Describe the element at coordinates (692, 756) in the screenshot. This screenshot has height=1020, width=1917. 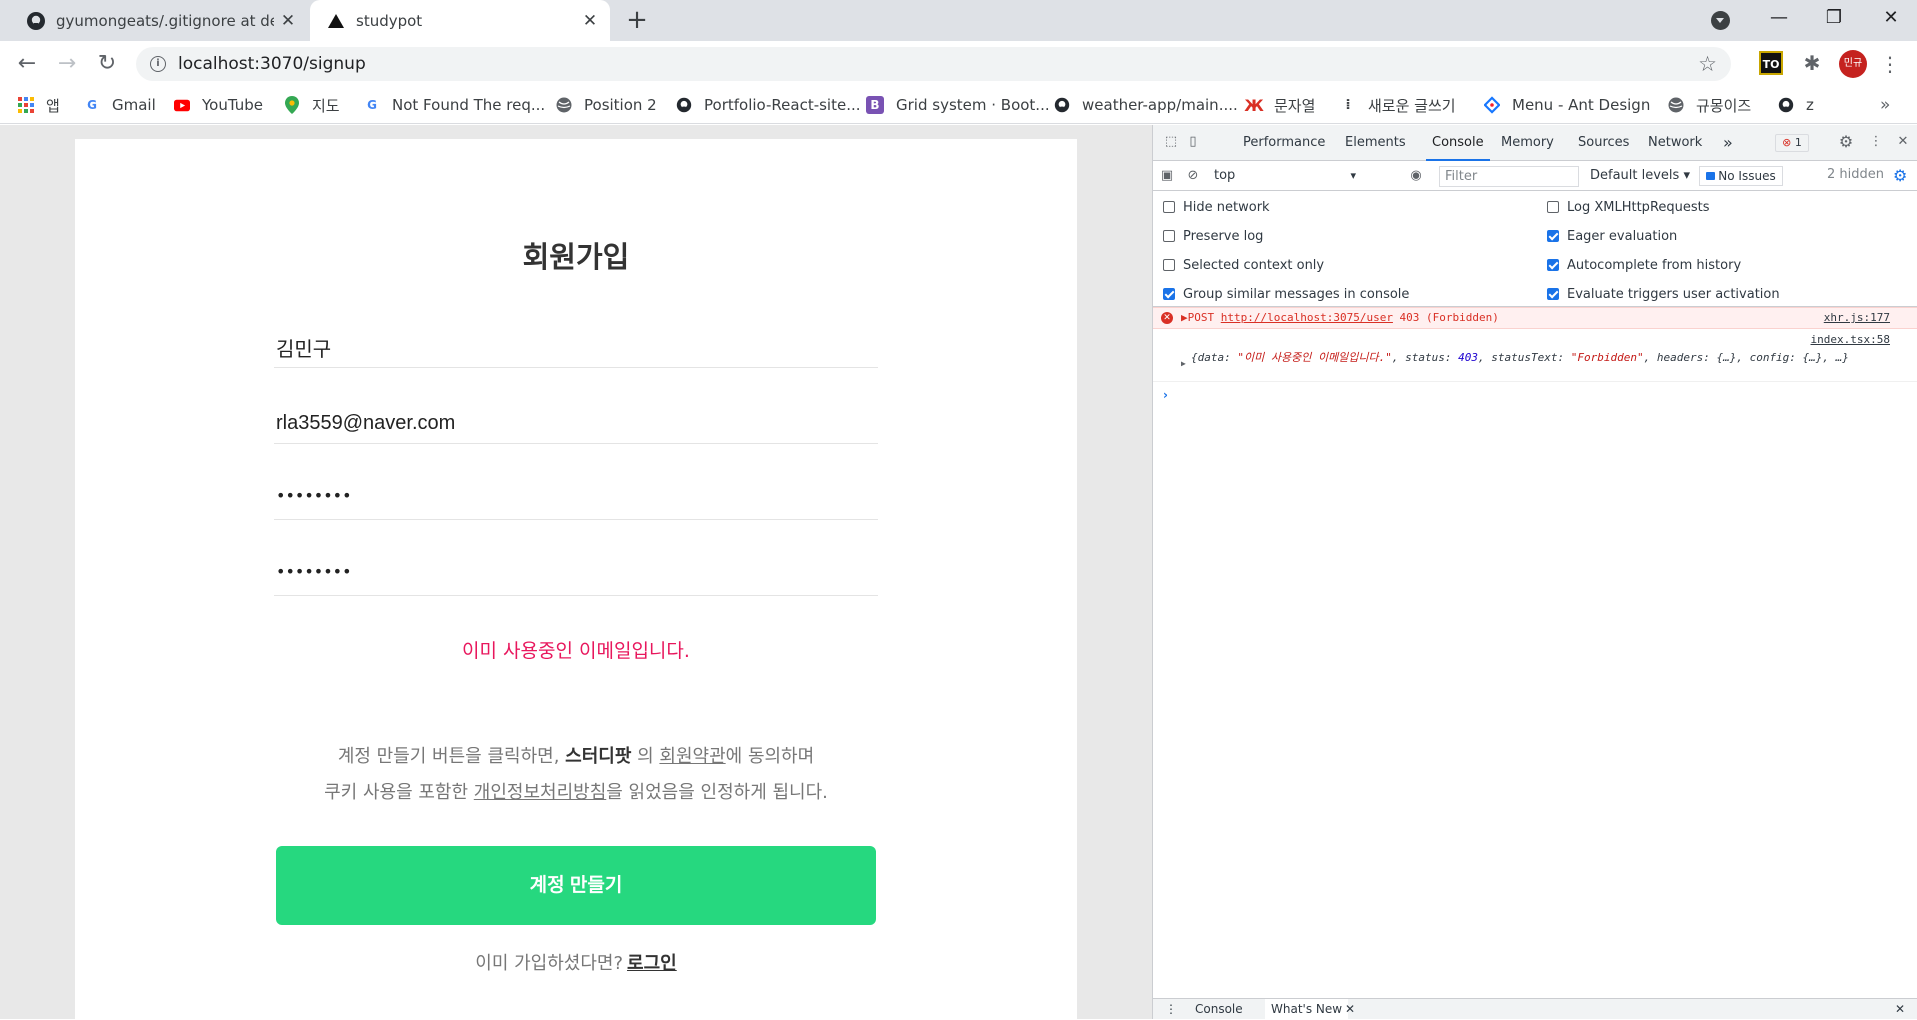
I see `terms-link: 회원약관` at that location.